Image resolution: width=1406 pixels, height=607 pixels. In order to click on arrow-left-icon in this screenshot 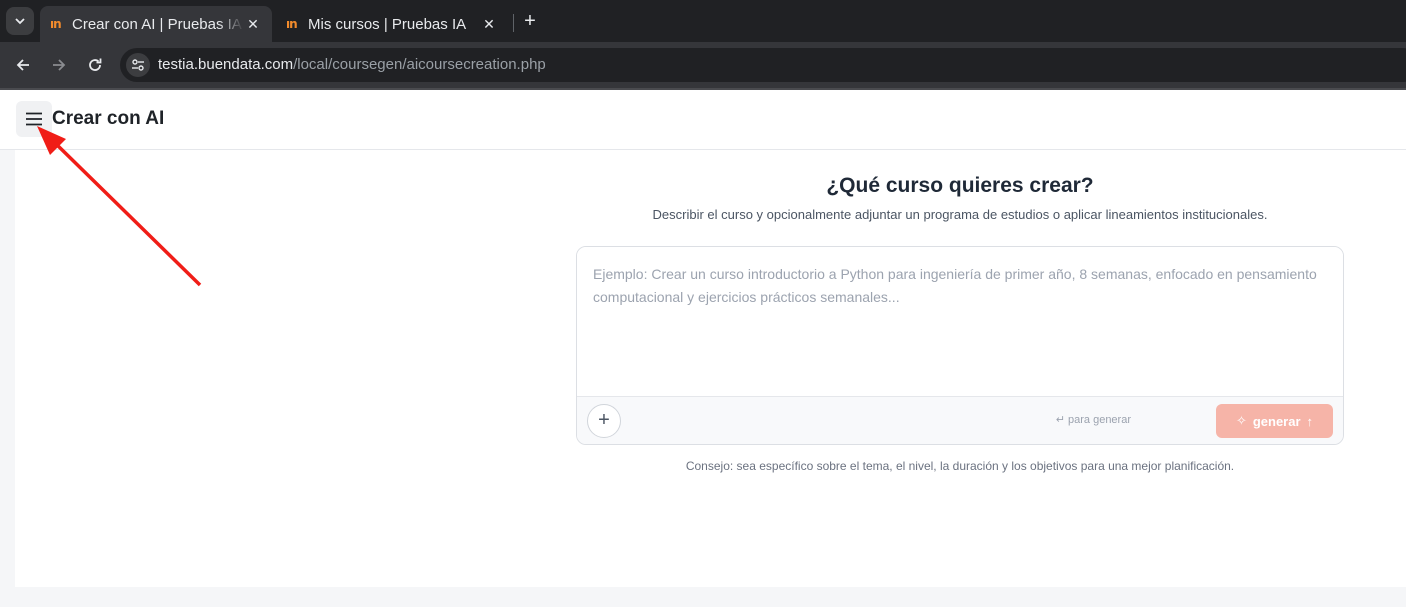, I will do `click(22, 65)`.